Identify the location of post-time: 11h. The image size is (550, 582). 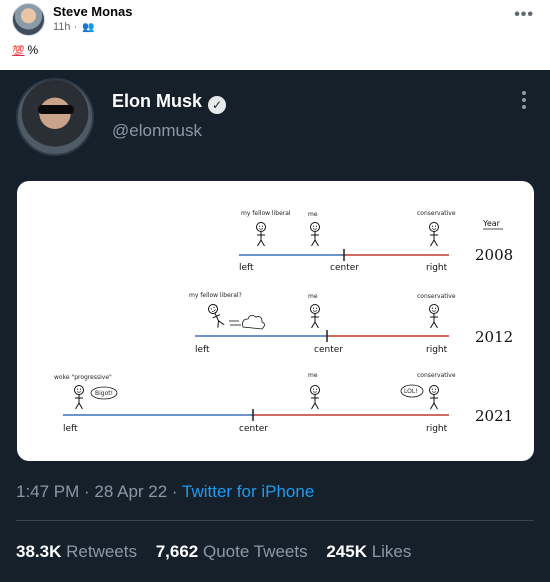
(62, 27).